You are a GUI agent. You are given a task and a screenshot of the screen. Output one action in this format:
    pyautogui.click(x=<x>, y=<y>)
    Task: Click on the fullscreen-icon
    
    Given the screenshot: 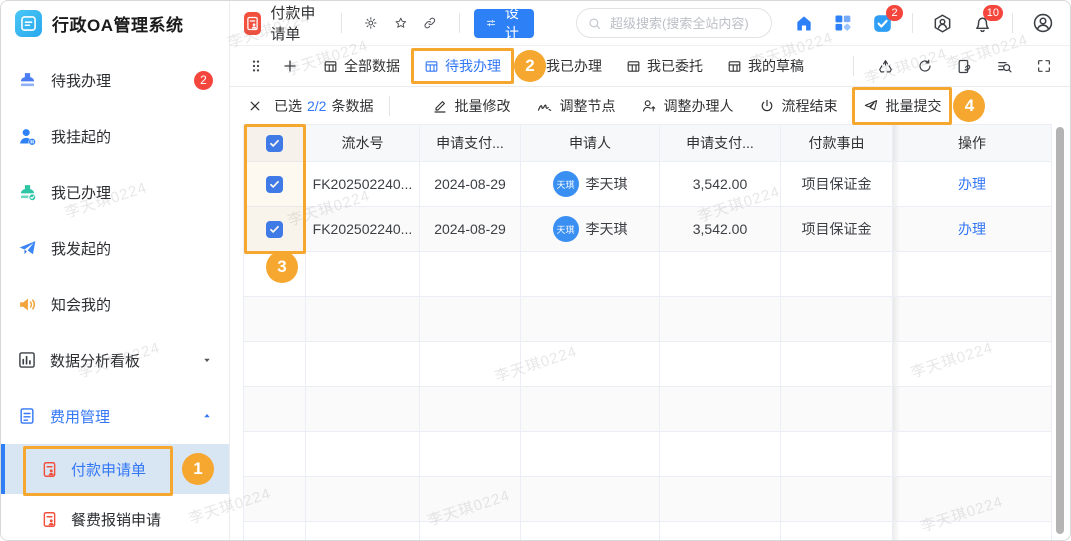 What is the action you would take?
    pyautogui.click(x=1044, y=66)
    